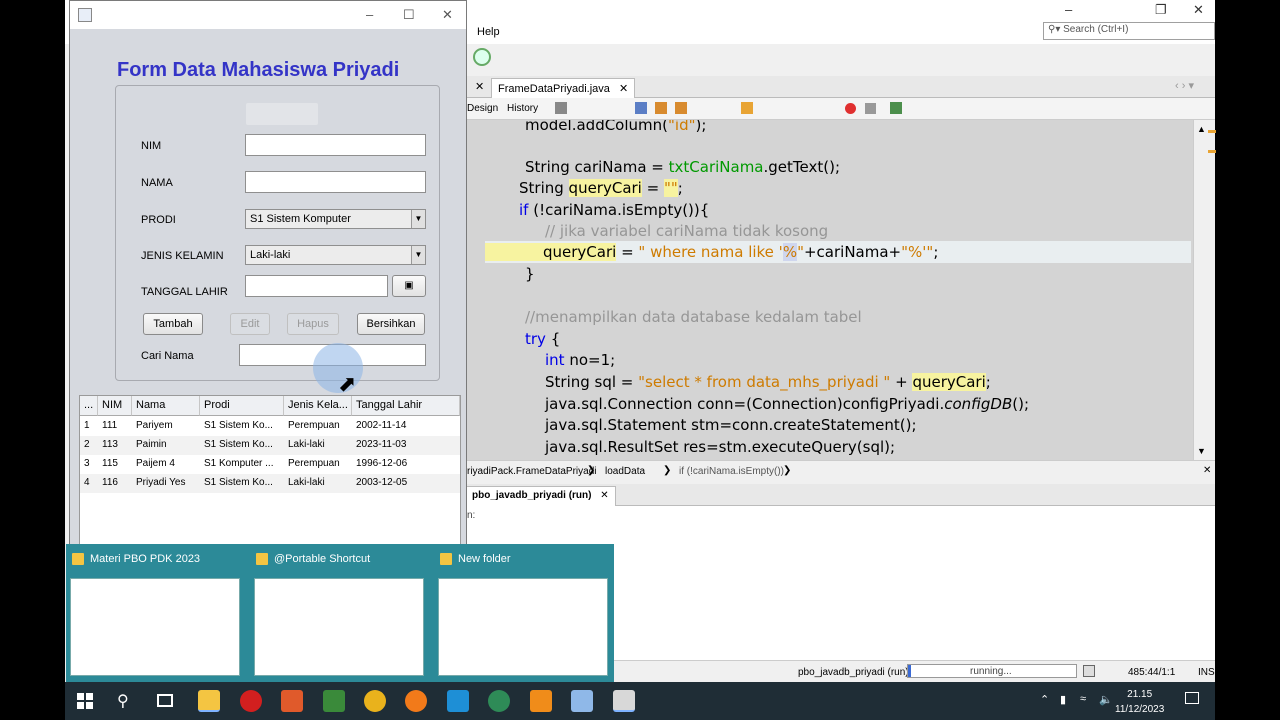  I want to click on scroll-up-icon: ▲, so click(1201, 129).